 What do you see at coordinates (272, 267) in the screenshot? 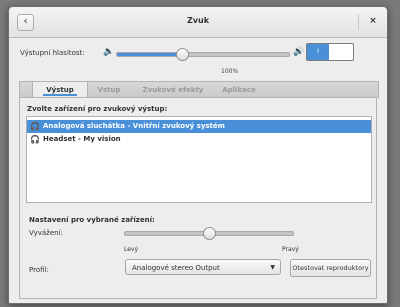
I see `dropdown-arrow-icon: ▼` at bounding box center [272, 267].